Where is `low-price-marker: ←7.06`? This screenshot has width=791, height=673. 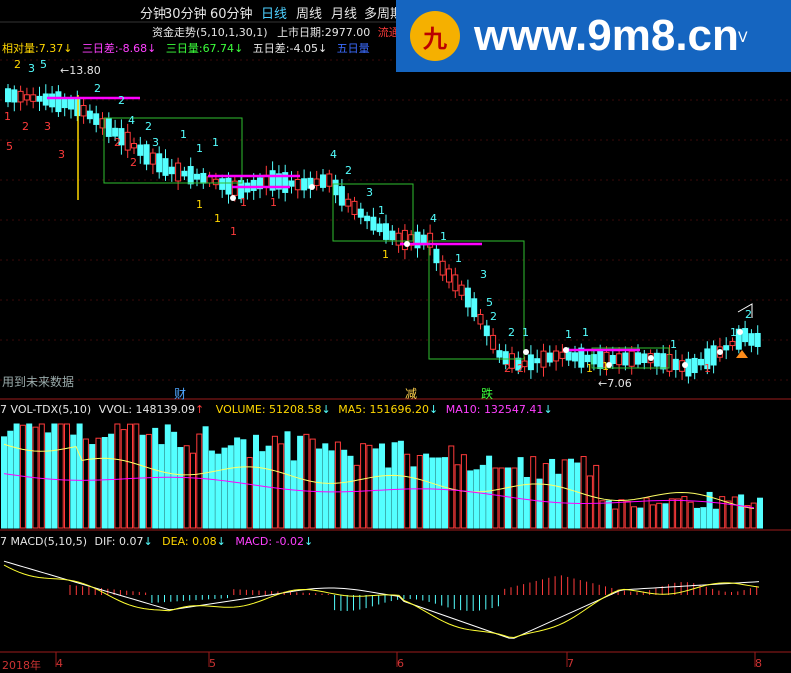 low-price-marker: ←7.06 is located at coordinates (615, 383).